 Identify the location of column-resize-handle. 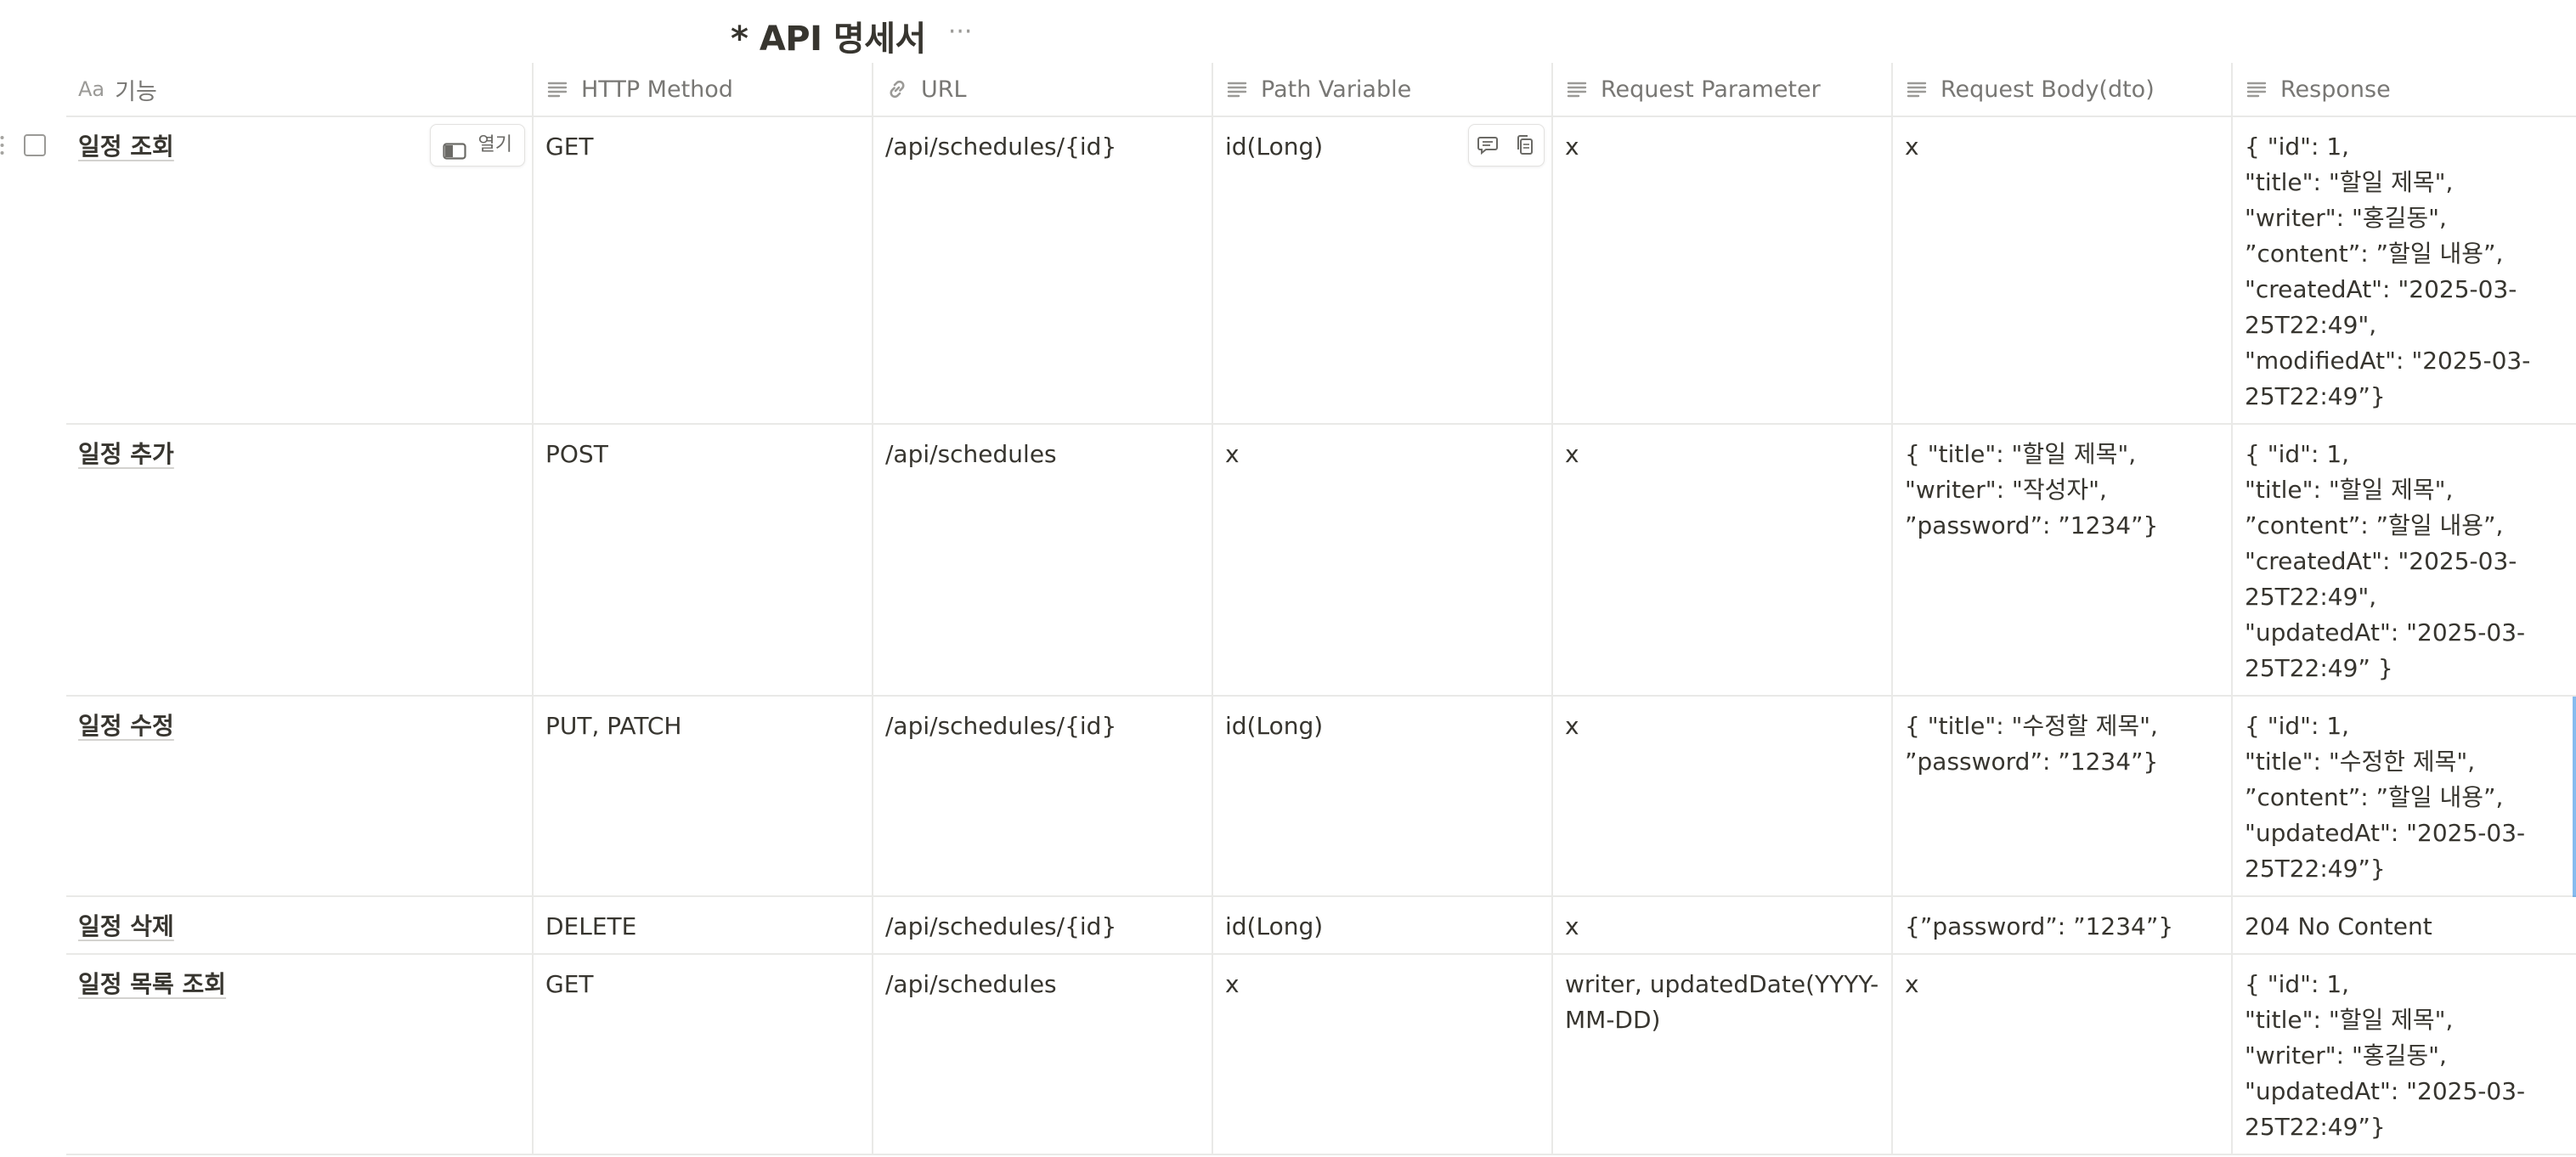
(2574, 797).